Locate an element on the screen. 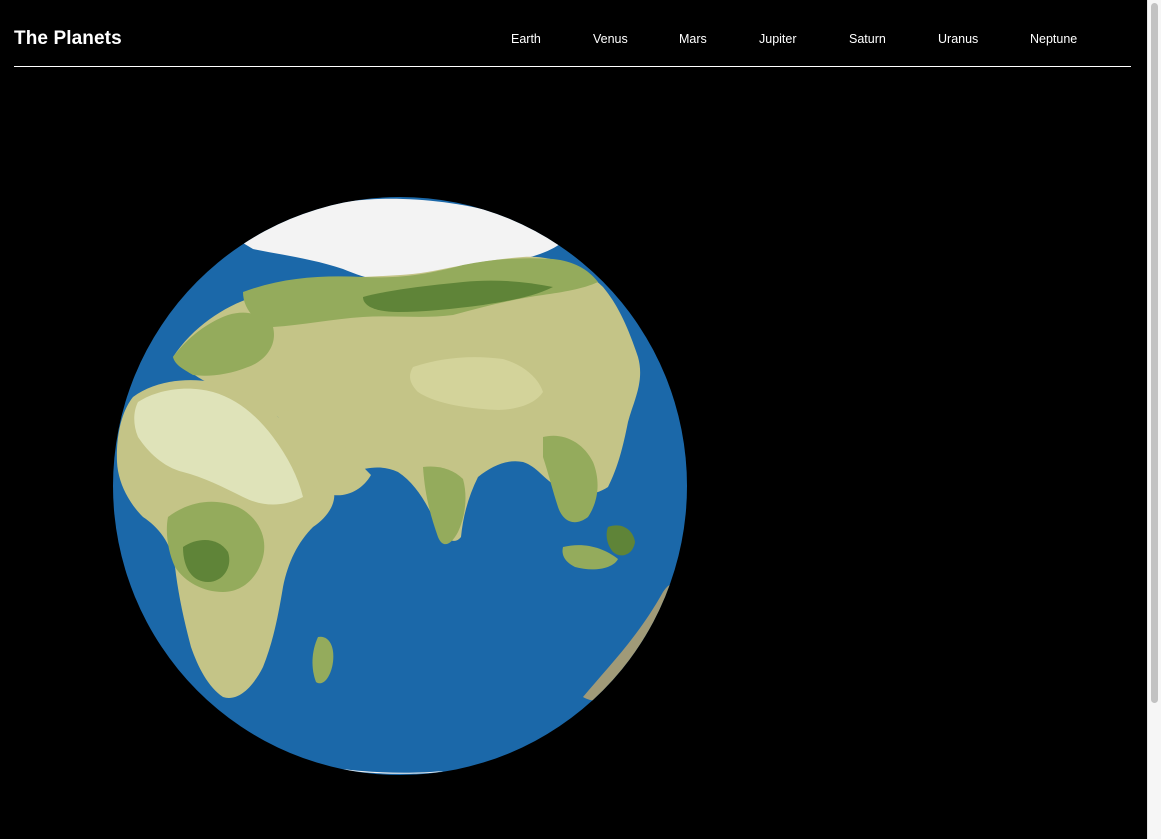  nav-item-earth: Earth is located at coordinates (526, 39).